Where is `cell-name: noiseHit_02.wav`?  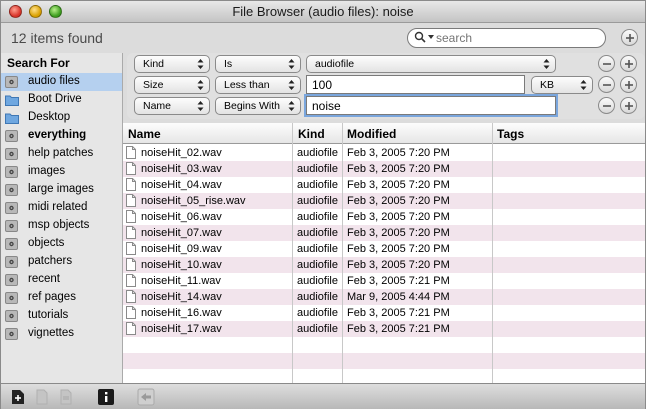
cell-name: noiseHit_02.wav is located at coordinates (181, 153).